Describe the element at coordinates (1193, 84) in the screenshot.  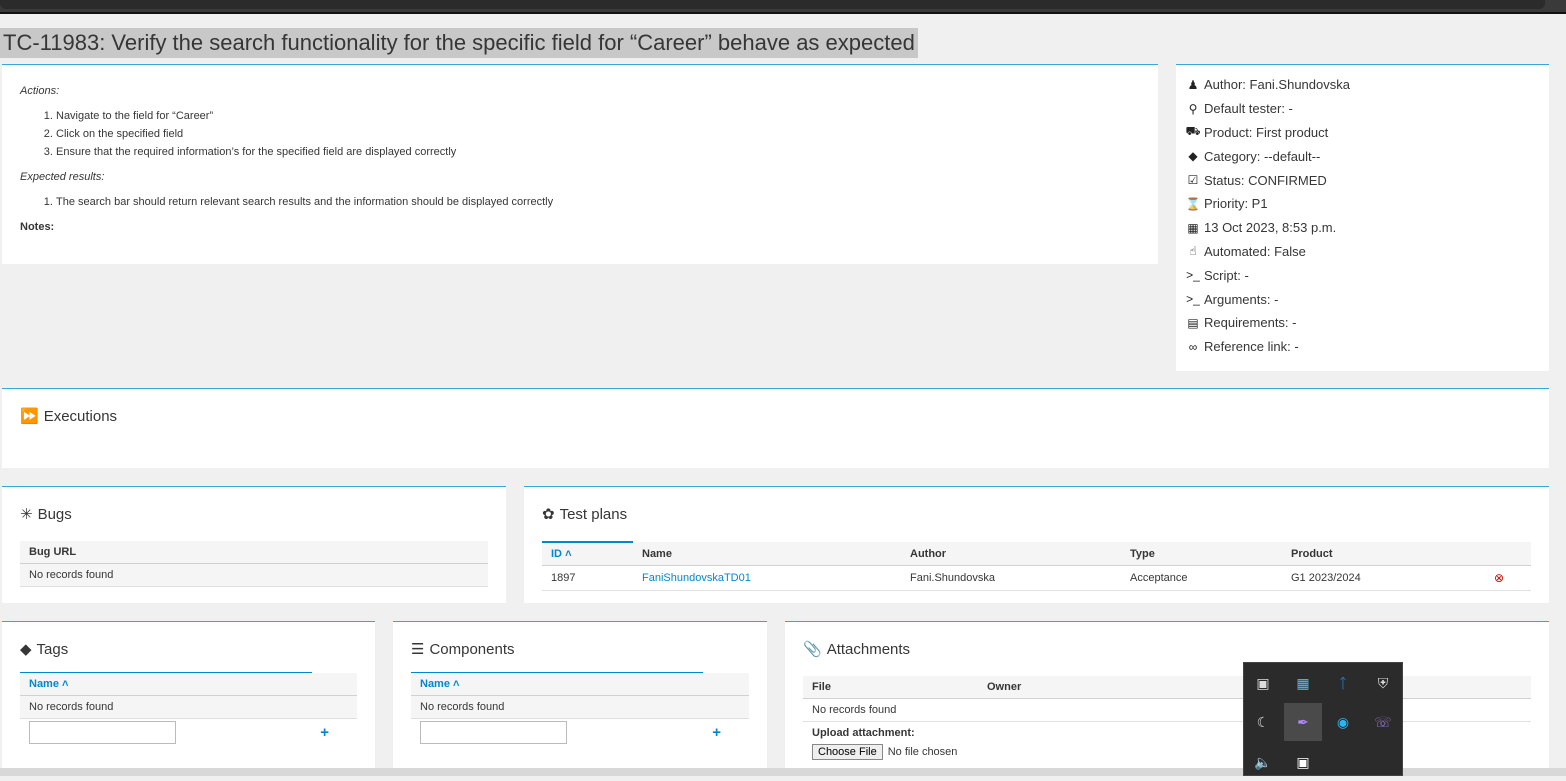
I see `user-icon: ♟` at that location.